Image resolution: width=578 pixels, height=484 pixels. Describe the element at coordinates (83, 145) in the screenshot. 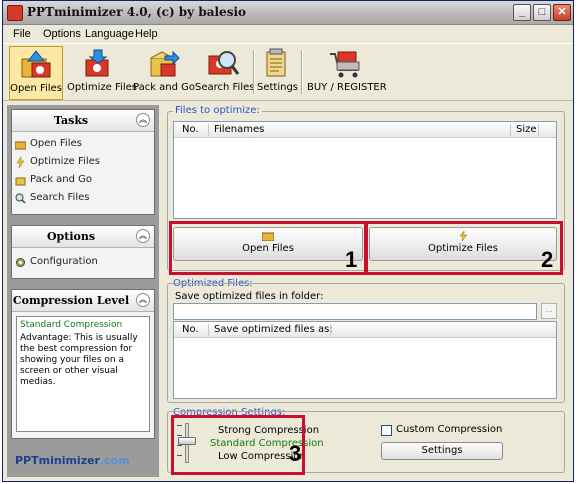

I see `task-open-files: Open Files` at that location.